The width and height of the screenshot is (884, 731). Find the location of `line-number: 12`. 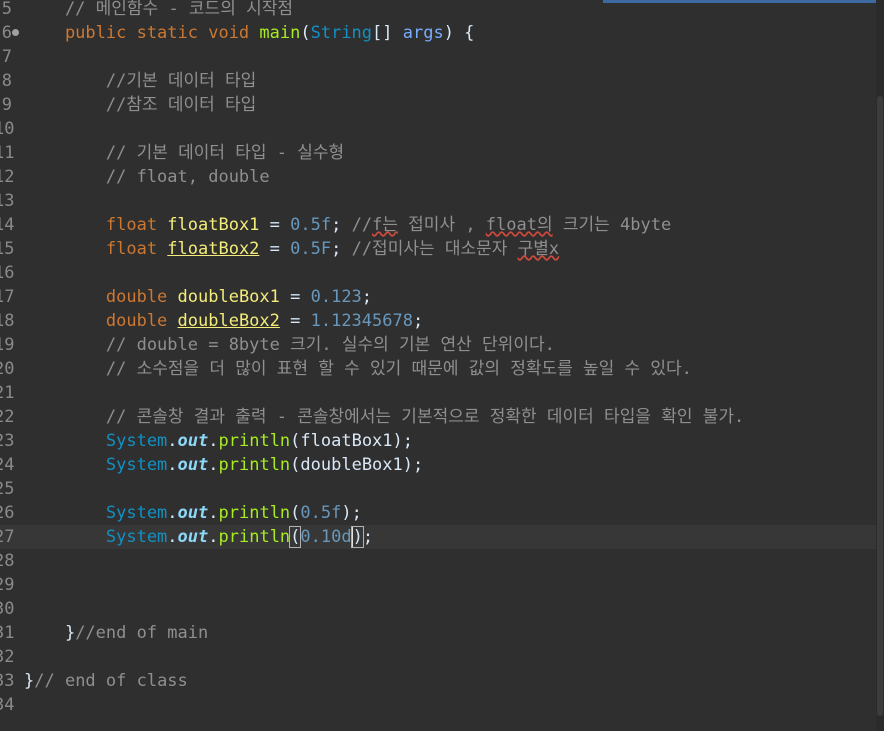

line-number: 12 is located at coordinates (7, 177).